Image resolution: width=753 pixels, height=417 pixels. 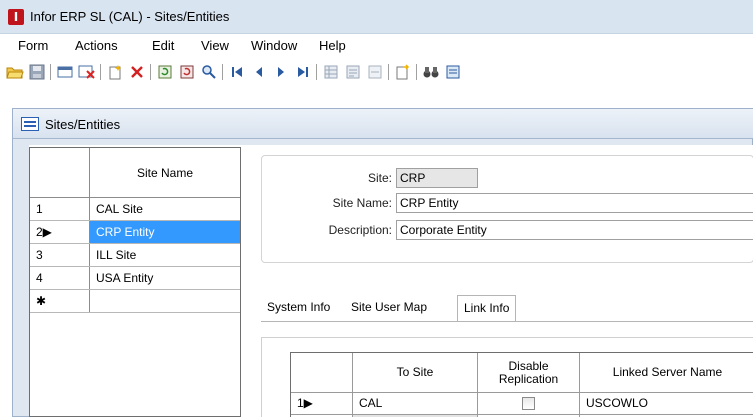 What do you see at coordinates (165, 232) in the screenshot?
I see `site-name-cell: CRP Entity` at bounding box center [165, 232].